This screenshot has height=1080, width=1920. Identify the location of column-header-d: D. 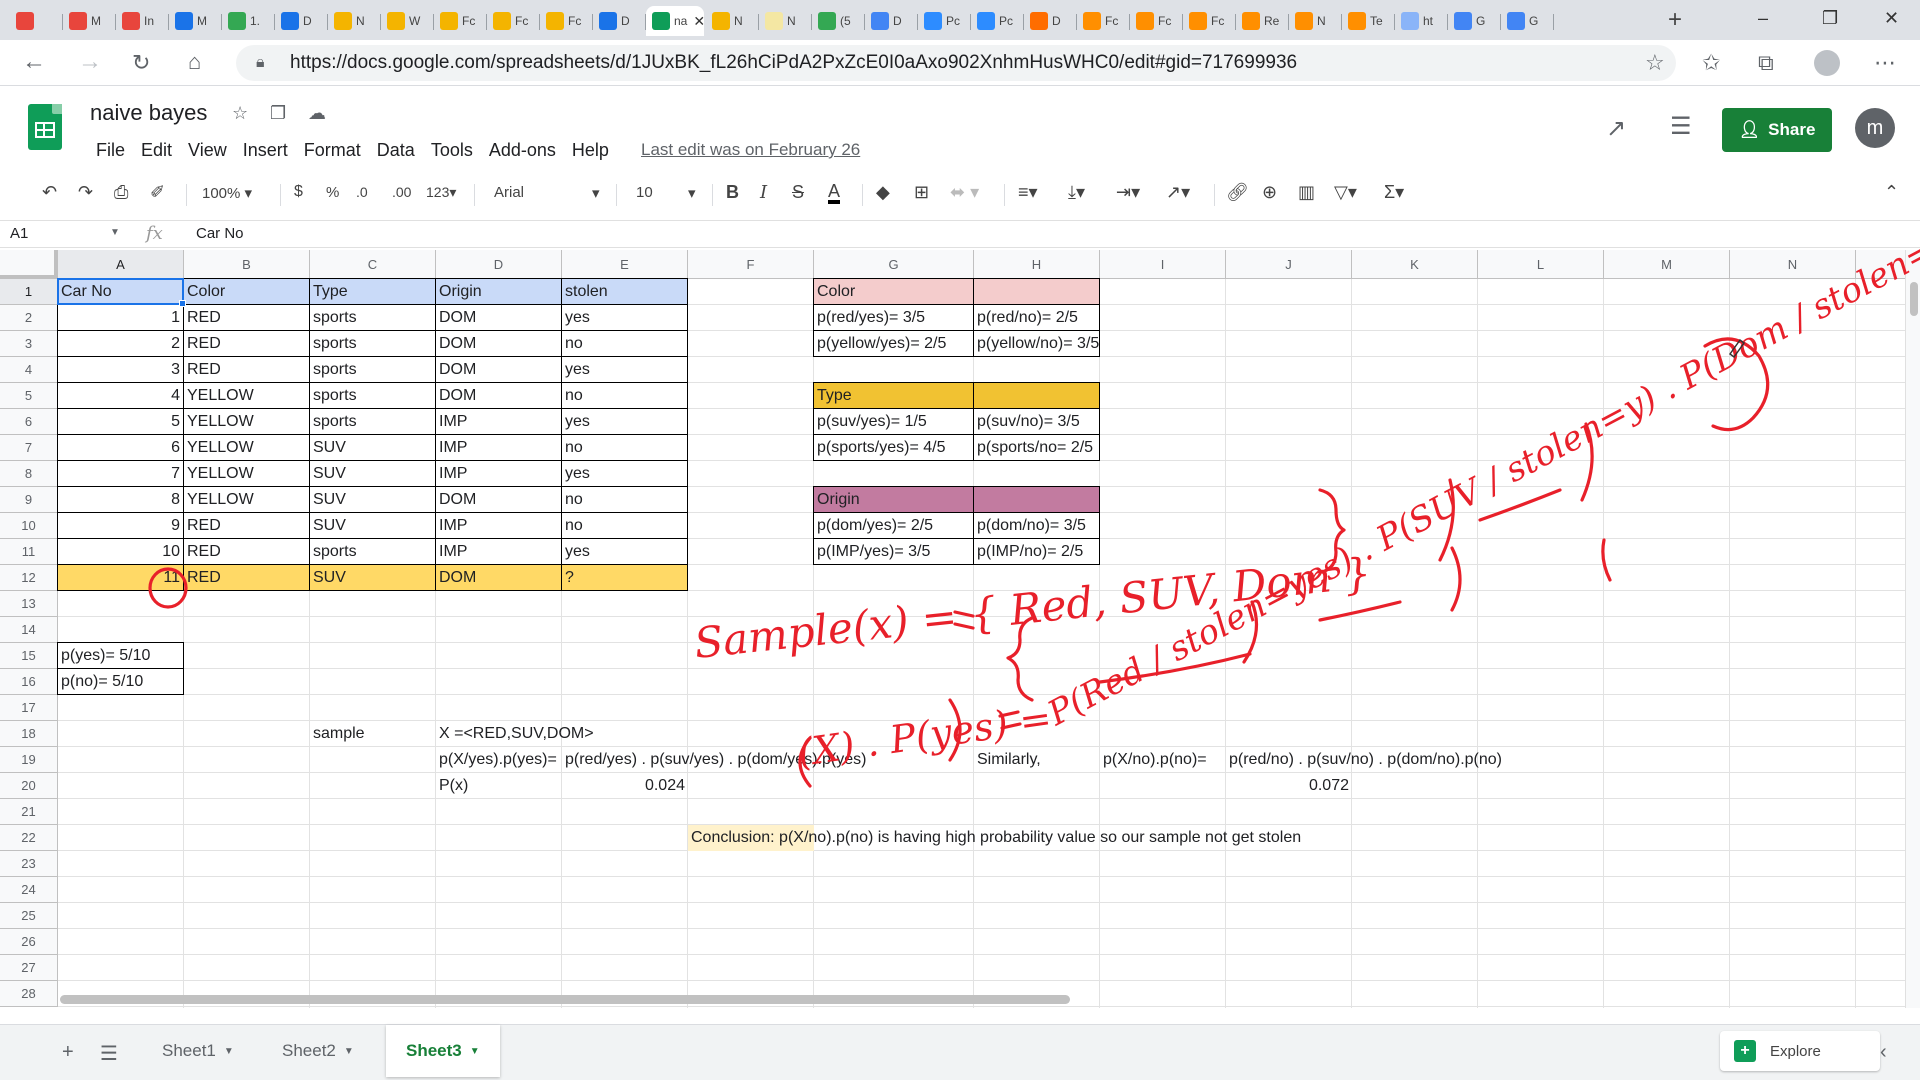
(499, 264).